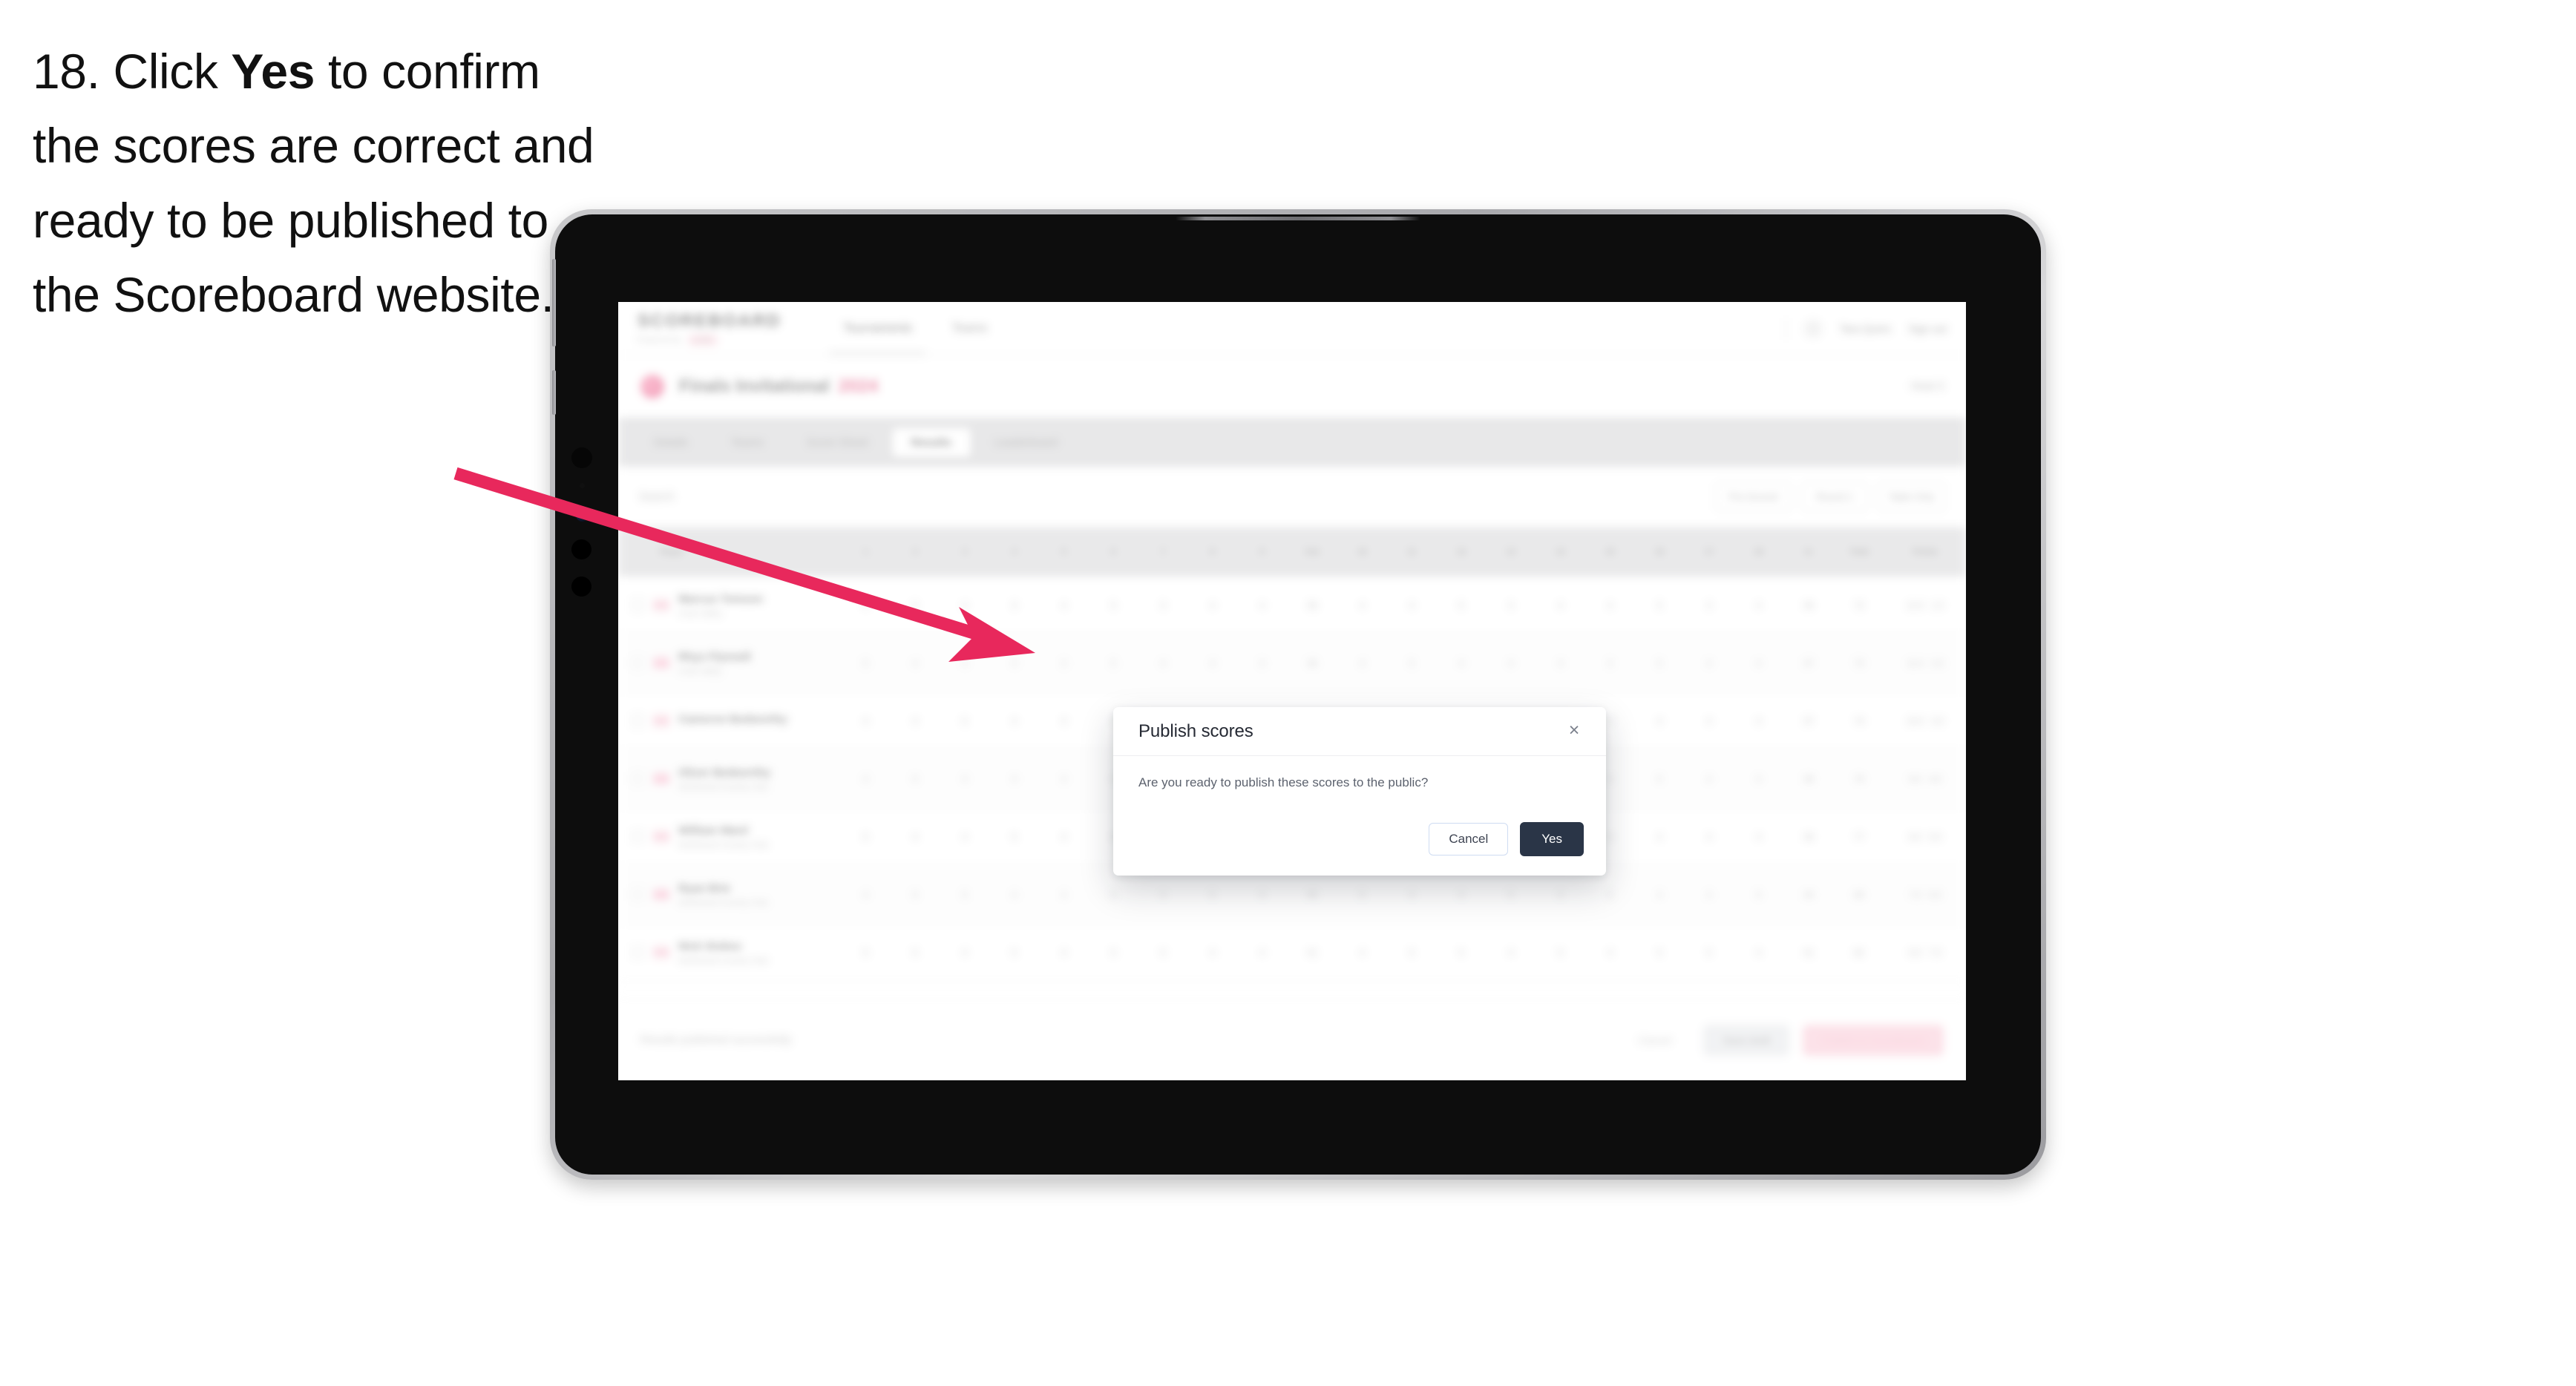 The image size is (2576, 1386). I want to click on score-cell-total: 80, so click(1859, 895).